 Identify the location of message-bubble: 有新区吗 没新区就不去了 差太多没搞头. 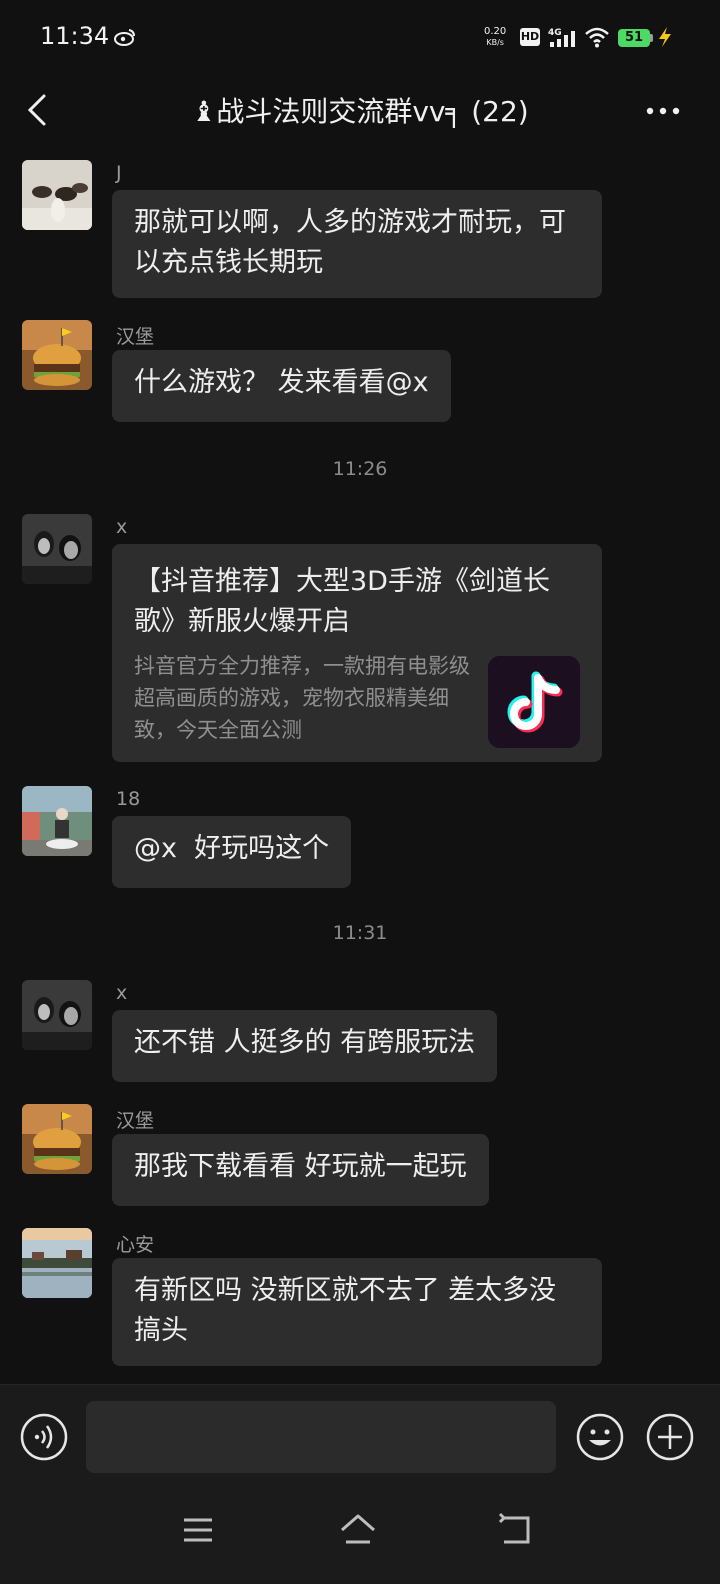
(357, 1312).